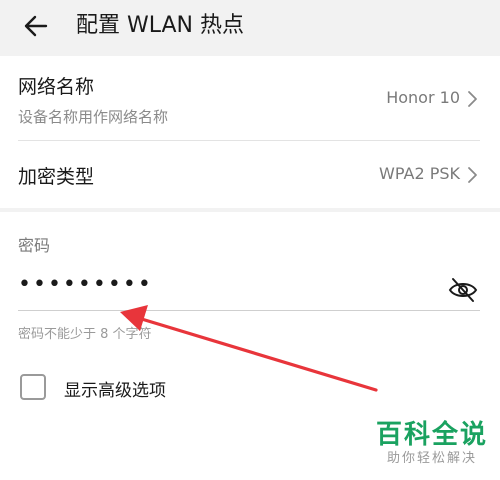 This screenshot has height=480, width=500. What do you see at coordinates (431, 435) in the screenshot?
I see `watermark-title: 百科全说` at bounding box center [431, 435].